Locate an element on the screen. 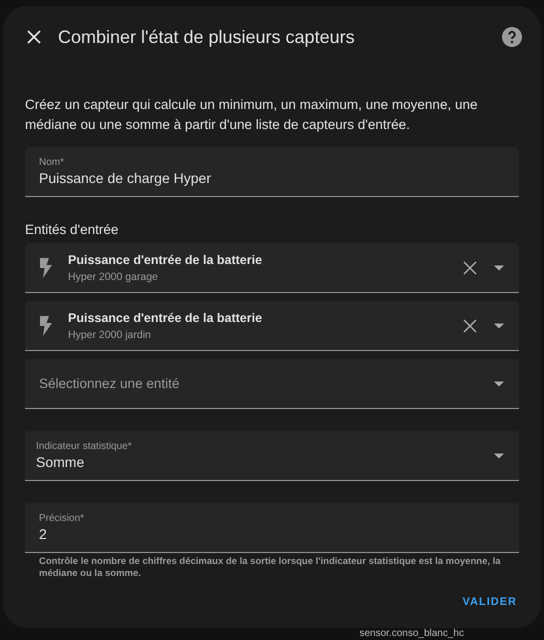 Image resolution: width=544 pixels, height=640 pixels. entity-picker: Sélectionnez une entité is located at coordinates (272, 384).